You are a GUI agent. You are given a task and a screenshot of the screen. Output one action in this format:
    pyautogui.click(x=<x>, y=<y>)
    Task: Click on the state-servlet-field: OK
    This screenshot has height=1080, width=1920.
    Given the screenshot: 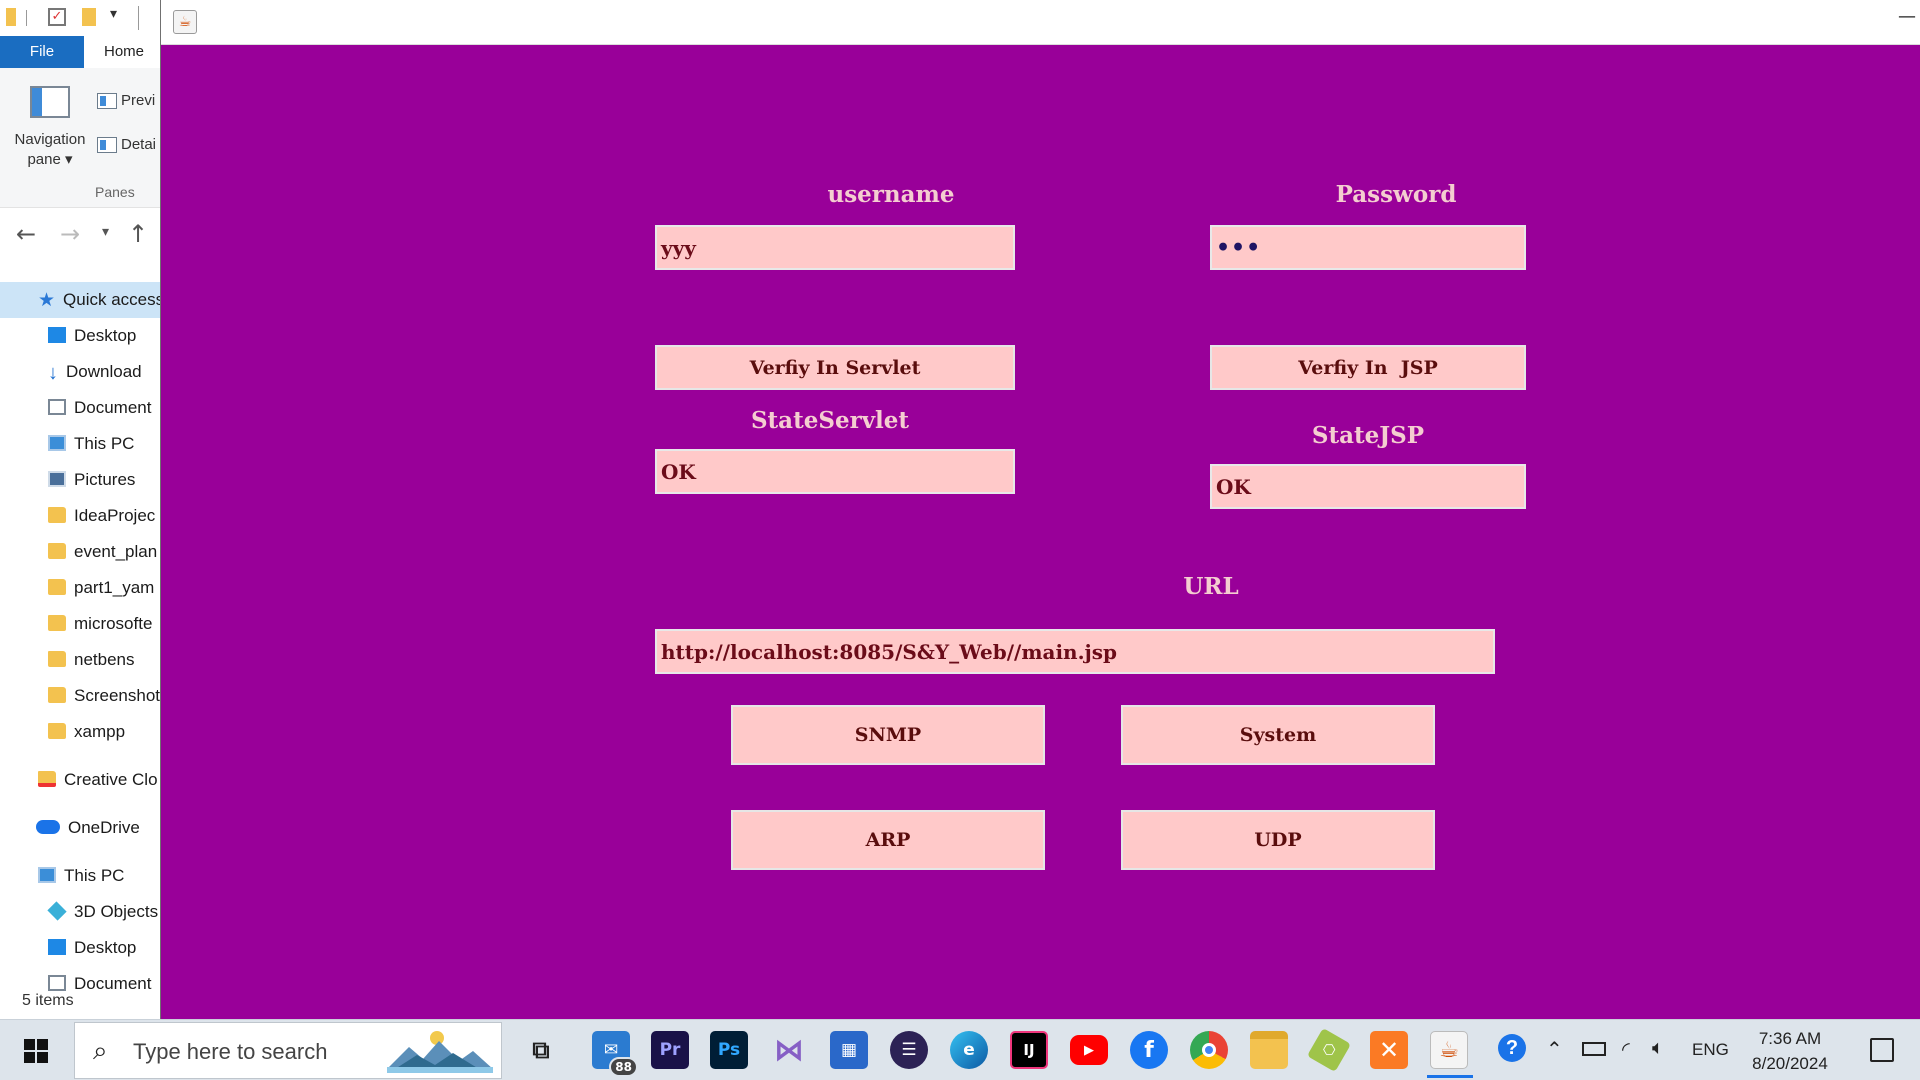 What is the action you would take?
    pyautogui.click(x=835, y=471)
    